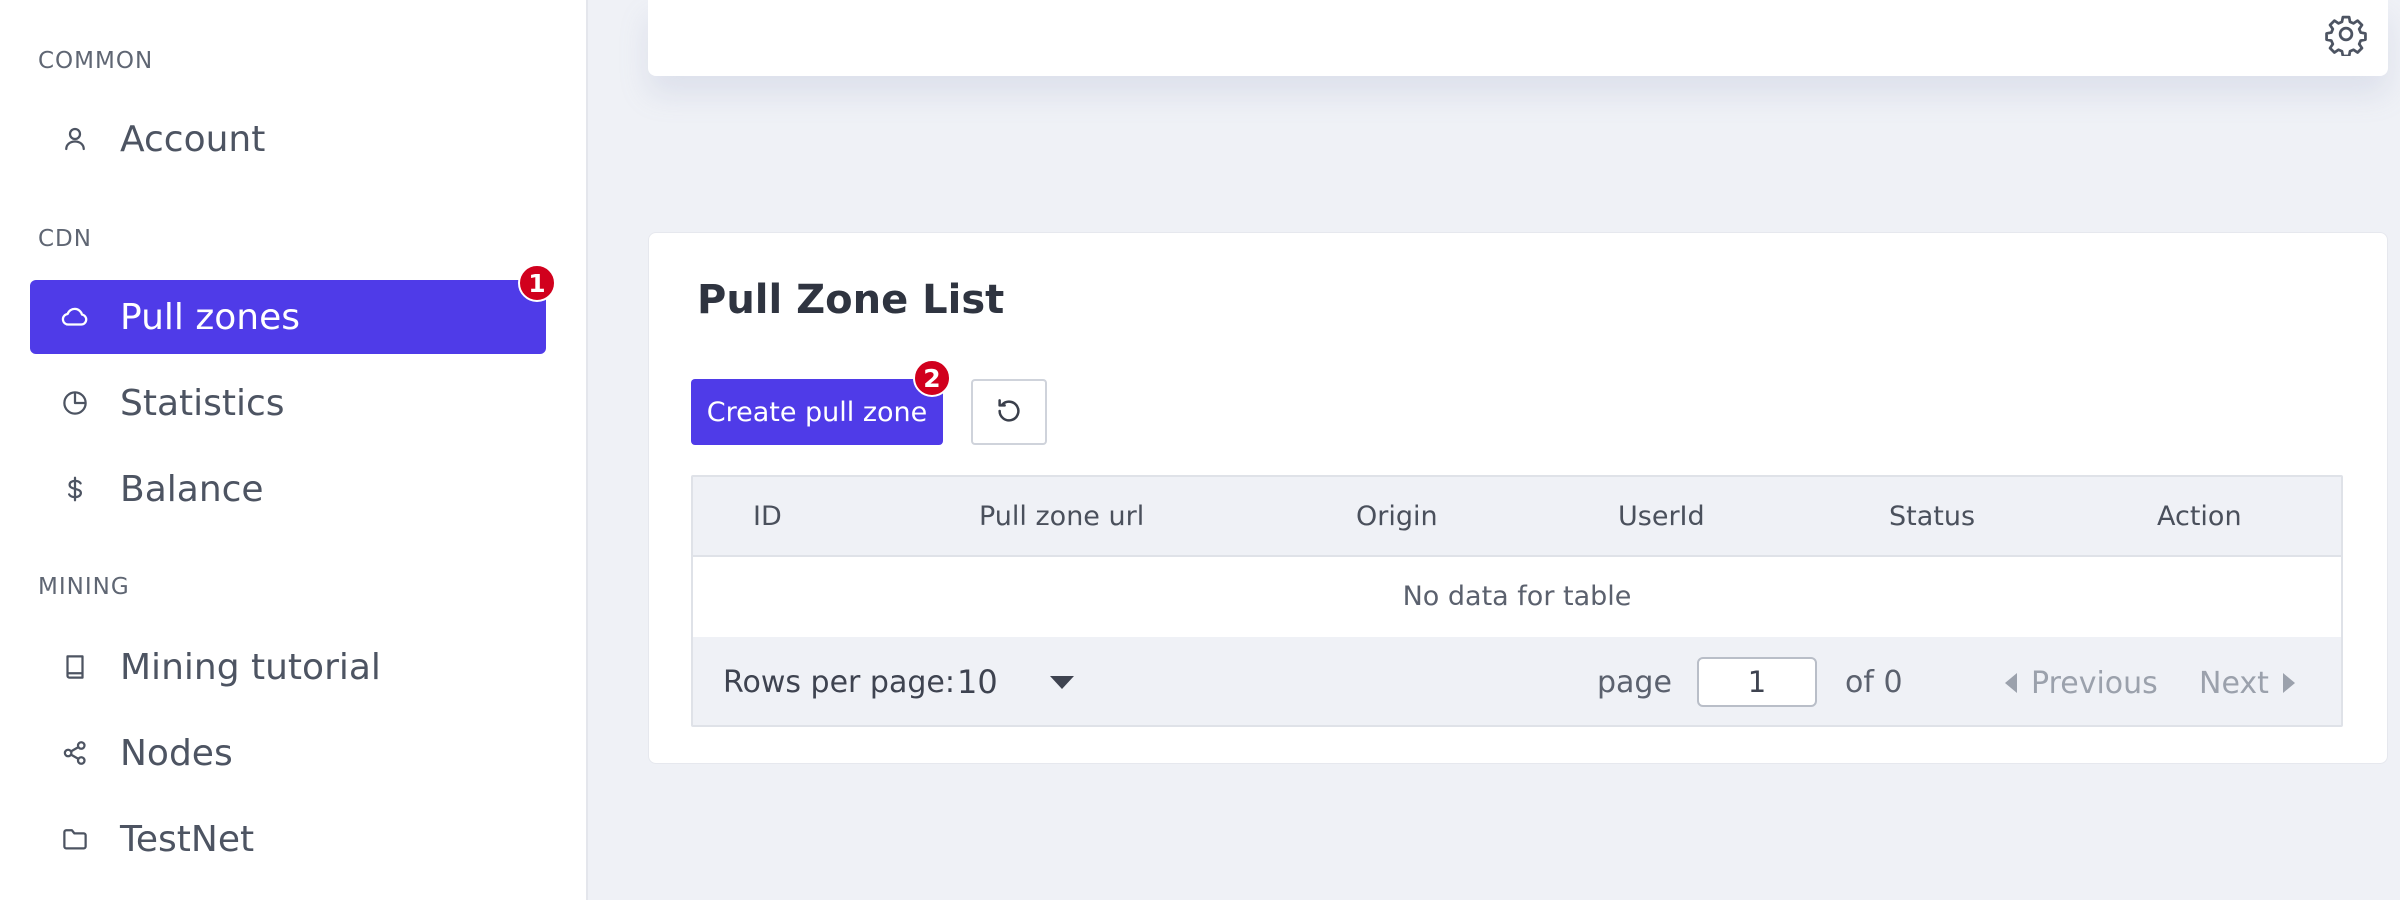 The height and width of the screenshot is (900, 2400). What do you see at coordinates (75, 489) in the screenshot?
I see `dollar-icon` at bounding box center [75, 489].